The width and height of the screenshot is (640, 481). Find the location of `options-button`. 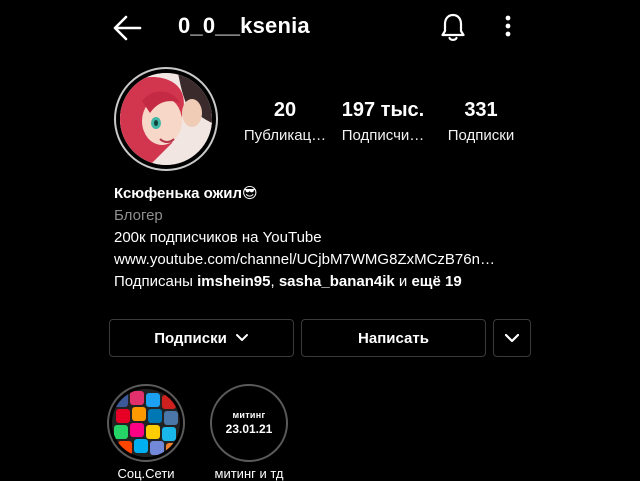

options-button is located at coordinates (508, 27).